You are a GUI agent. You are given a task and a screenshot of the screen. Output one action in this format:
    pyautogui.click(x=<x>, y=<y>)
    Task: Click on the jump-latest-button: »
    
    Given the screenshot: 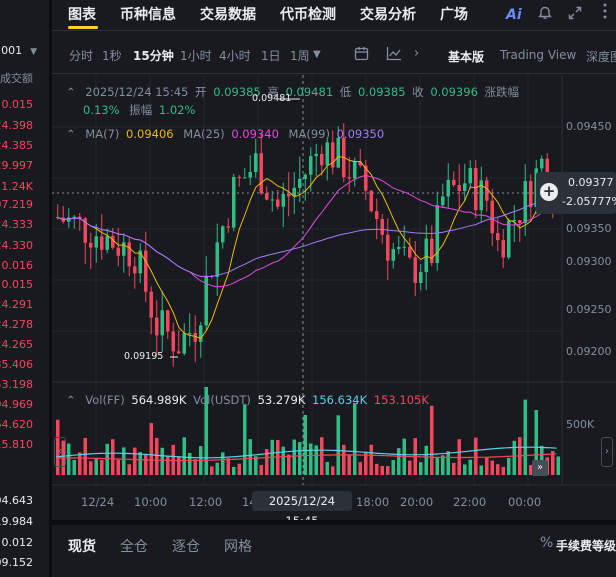 What is the action you would take?
    pyautogui.click(x=540, y=468)
    